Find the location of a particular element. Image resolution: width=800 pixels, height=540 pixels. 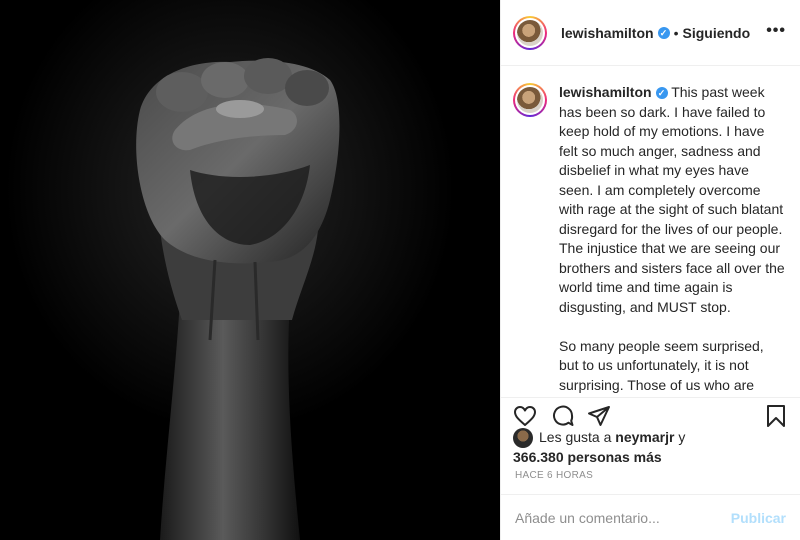

publish-button: Publicar is located at coordinates (758, 518).